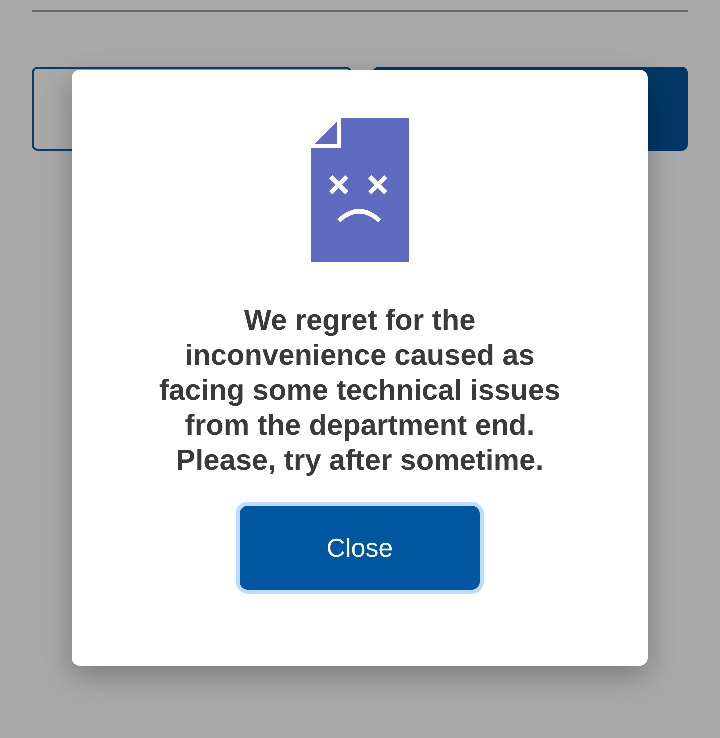  What do you see at coordinates (360, 548) in the screenshot?
I see `close-button: Close` at bounding box center [360, 548].